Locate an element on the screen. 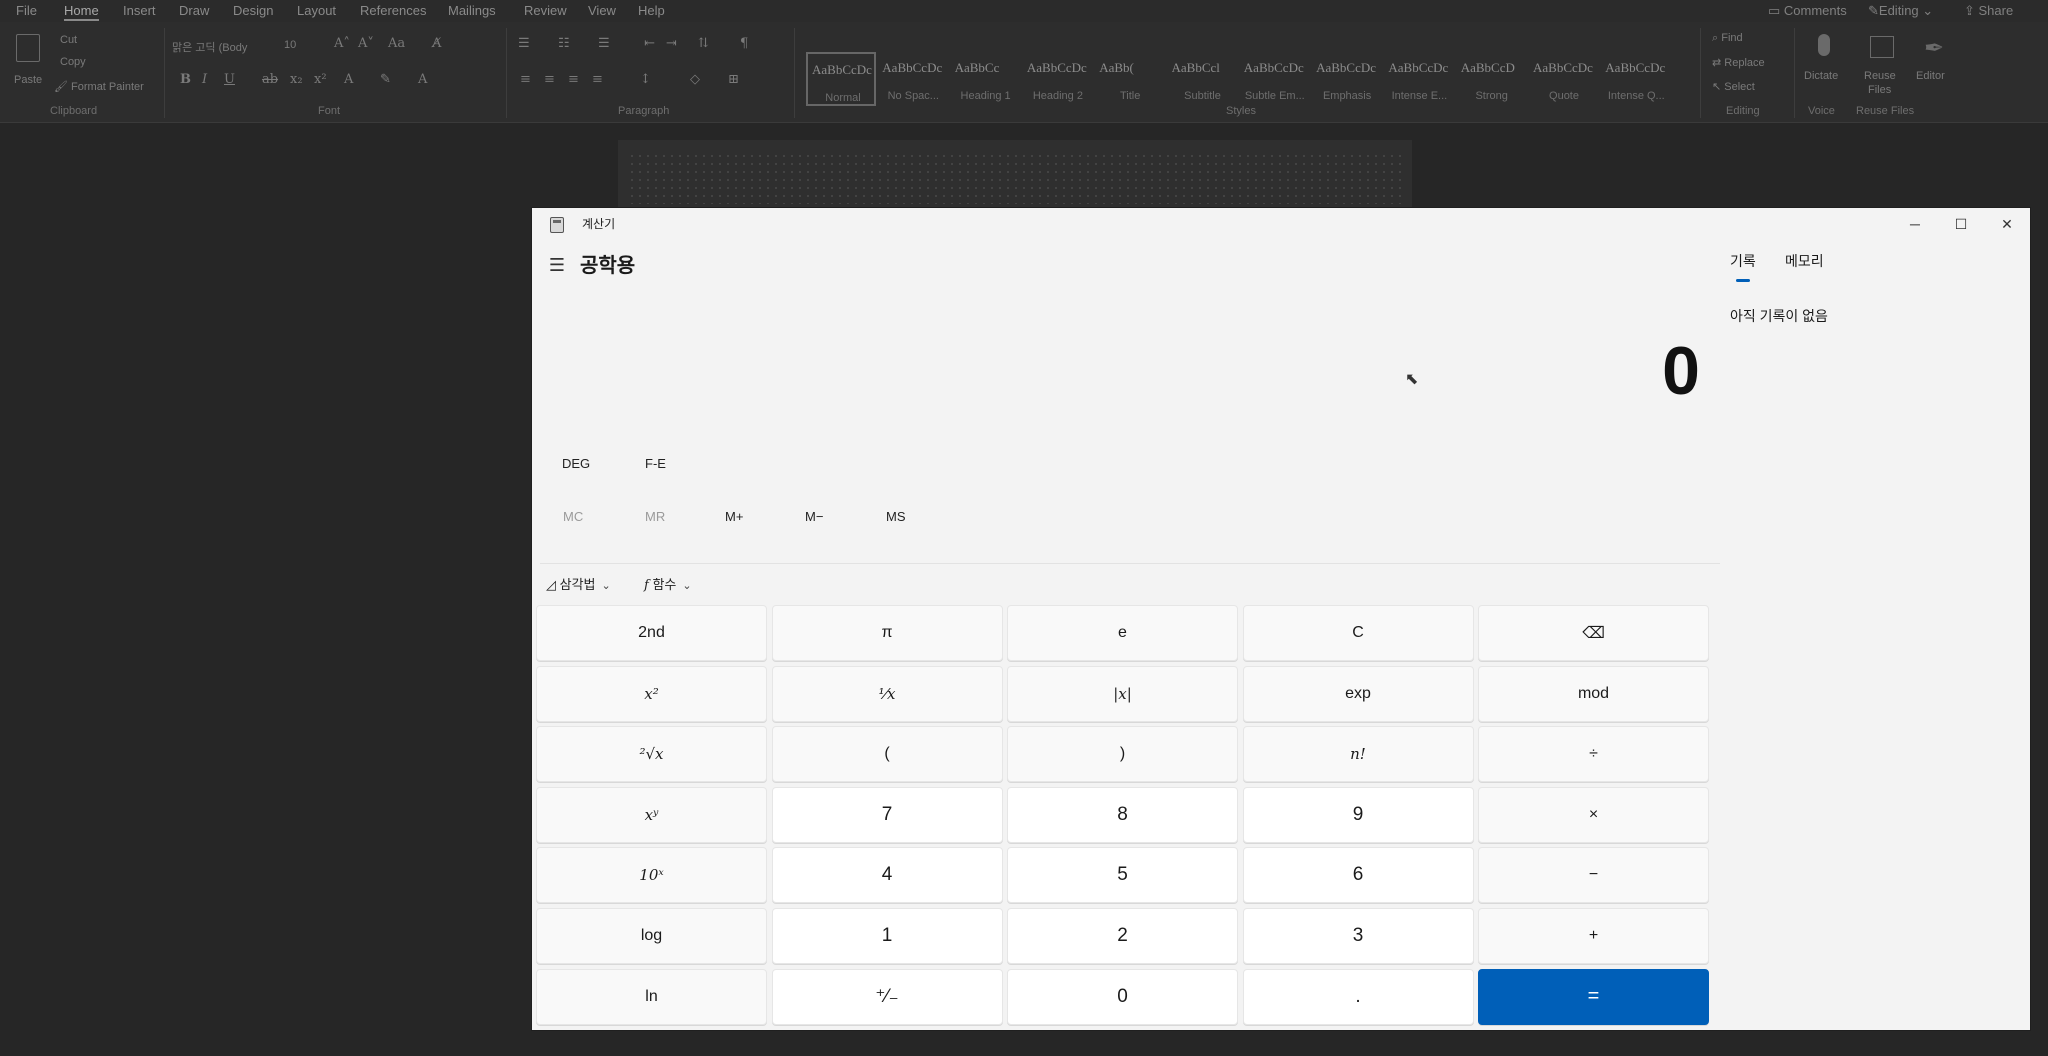  menu-mailings: Mailings is located at coordinates (472, 10).